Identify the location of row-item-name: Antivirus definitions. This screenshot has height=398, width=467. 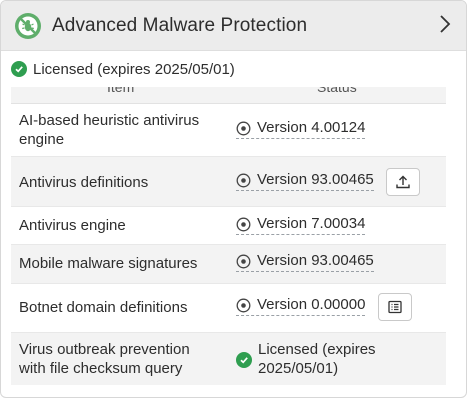
(84, 182).